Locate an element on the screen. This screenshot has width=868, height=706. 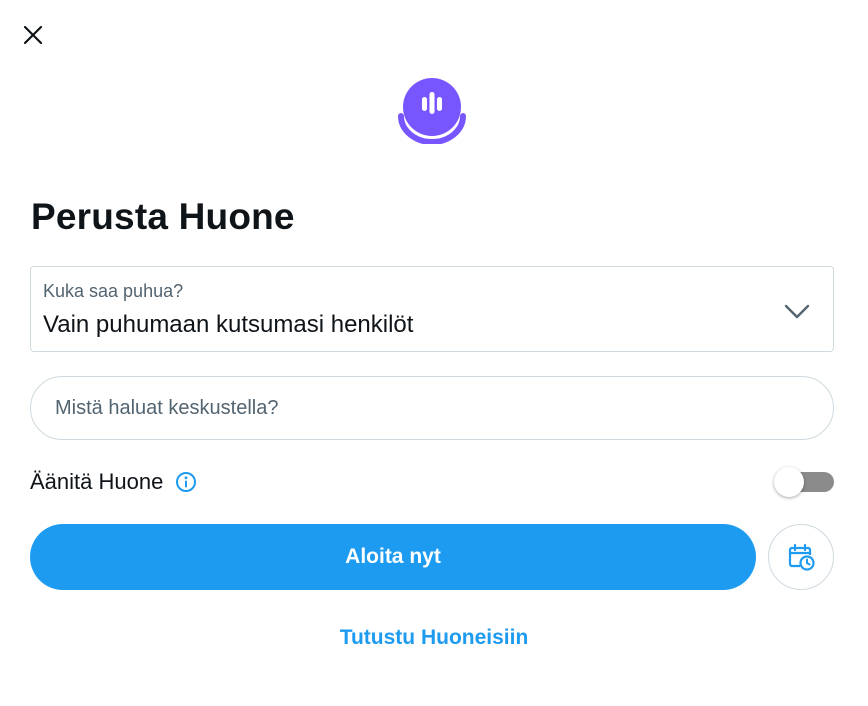
close-icon is located at coordinates (33, 35).